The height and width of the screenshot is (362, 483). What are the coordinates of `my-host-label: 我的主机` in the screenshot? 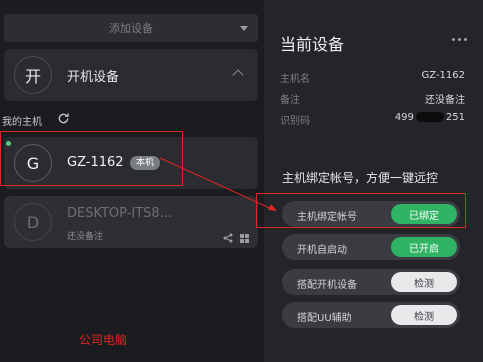 It's located at (22, 122).